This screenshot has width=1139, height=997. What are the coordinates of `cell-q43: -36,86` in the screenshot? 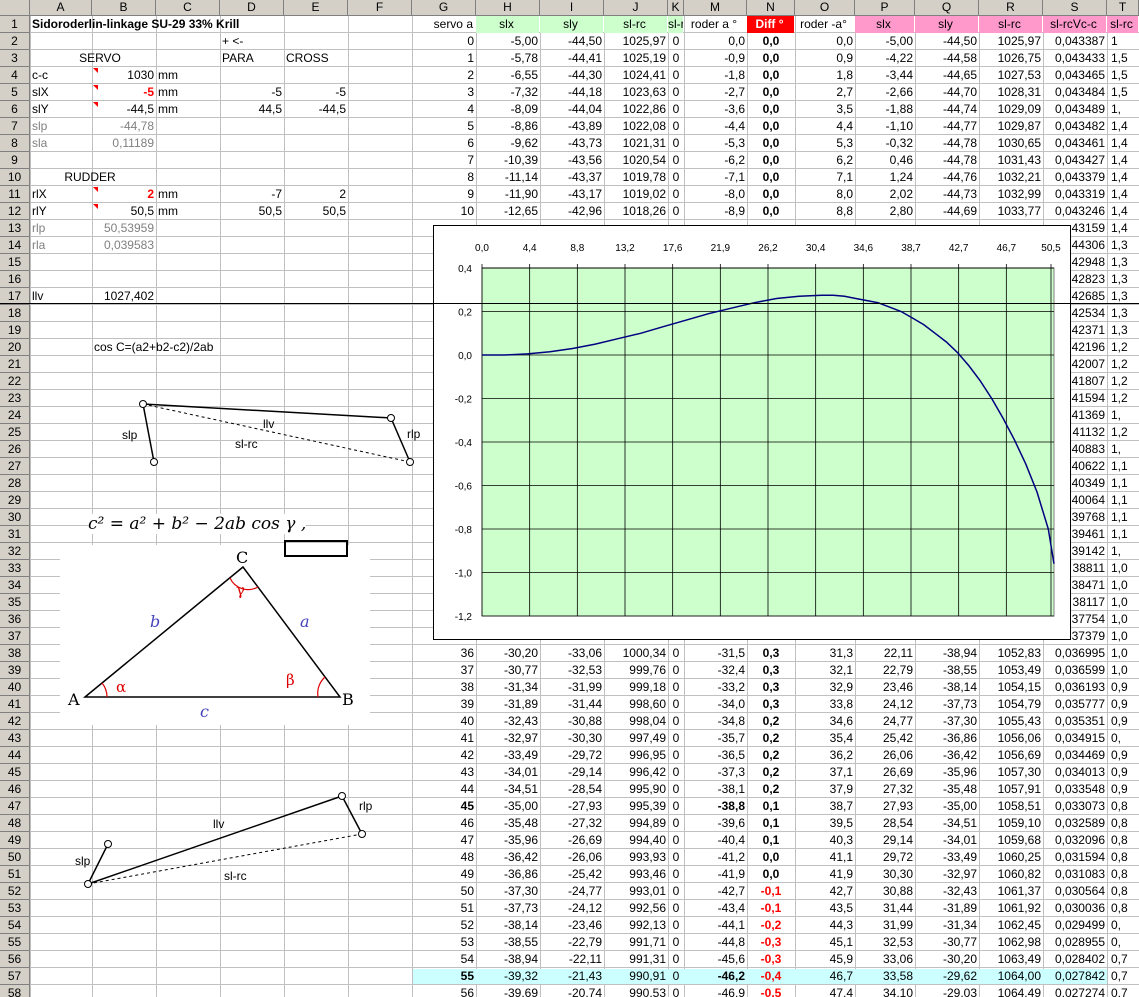 It's located at (947, 738).